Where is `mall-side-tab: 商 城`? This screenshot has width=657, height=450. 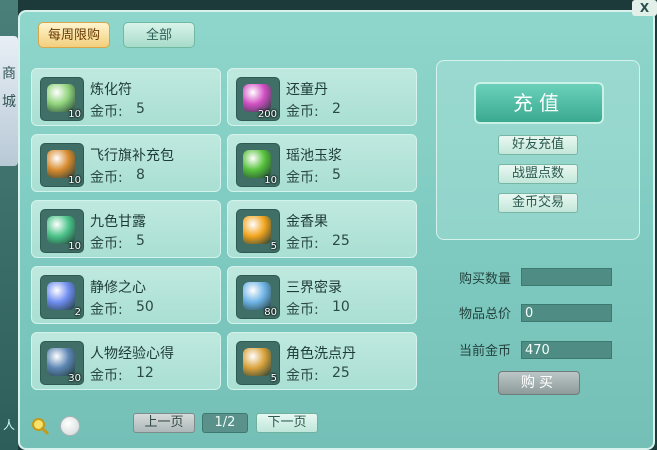
mall-side-tab: 商 城 is located at coordinates (9, 101).